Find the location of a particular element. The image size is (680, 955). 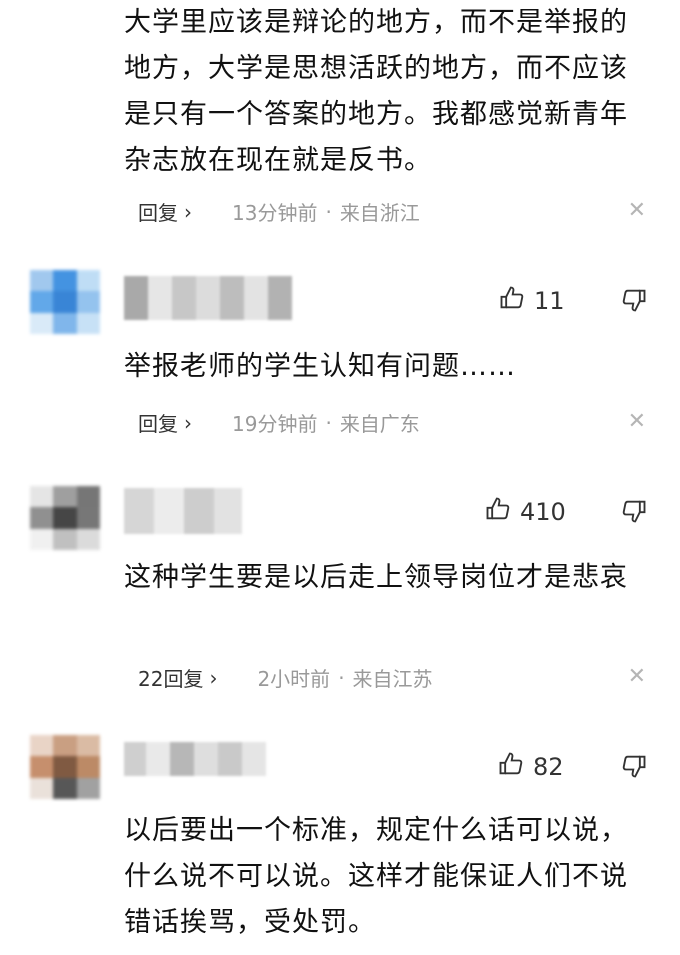

reply-label: 22回复 is located at coordinates (171, 679).